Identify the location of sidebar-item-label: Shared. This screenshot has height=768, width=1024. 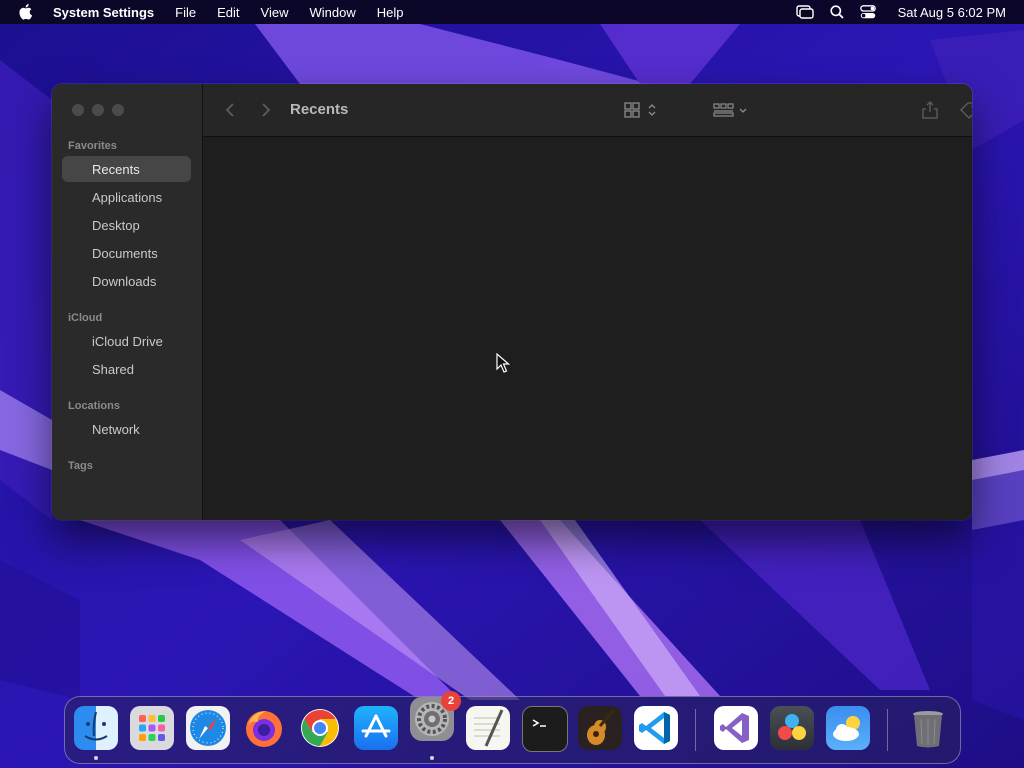
(113, 369).